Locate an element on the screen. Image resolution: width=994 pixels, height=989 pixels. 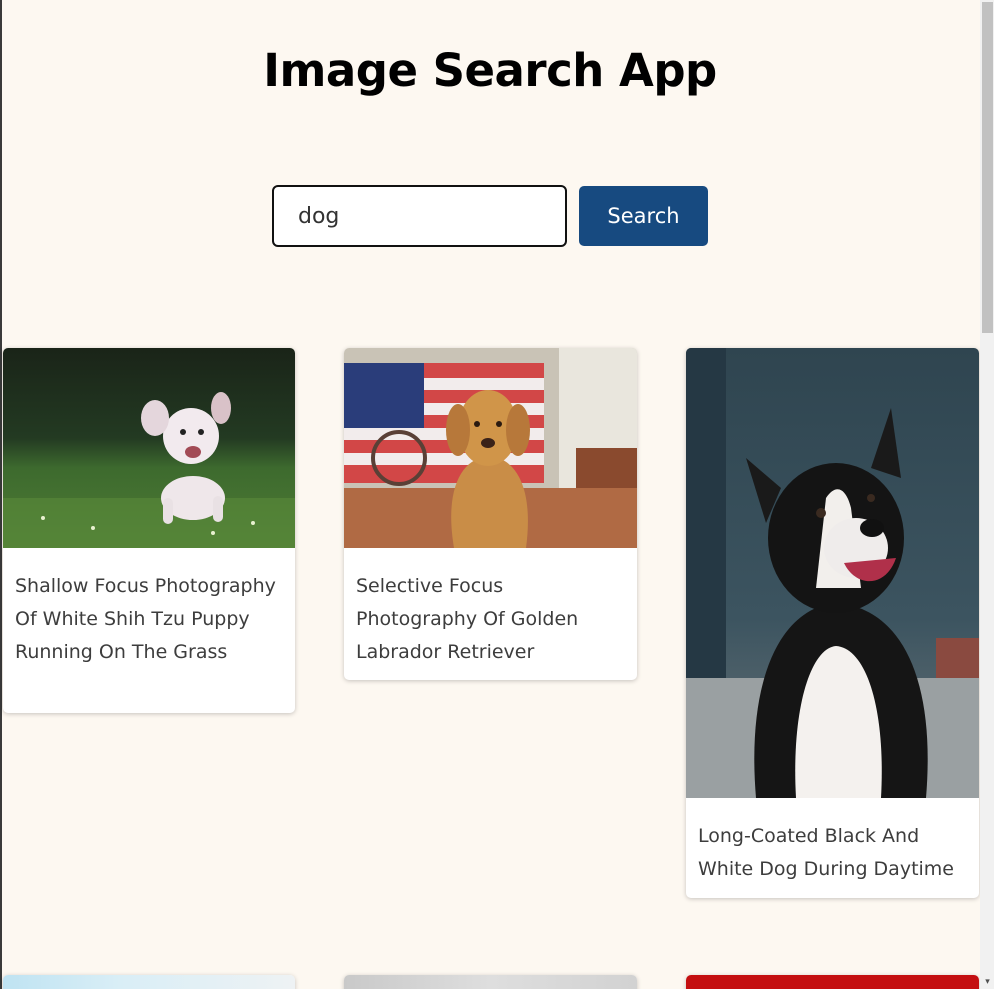
scroll-down-arrow-icon: ▾ is located at coordinates (987, 982).